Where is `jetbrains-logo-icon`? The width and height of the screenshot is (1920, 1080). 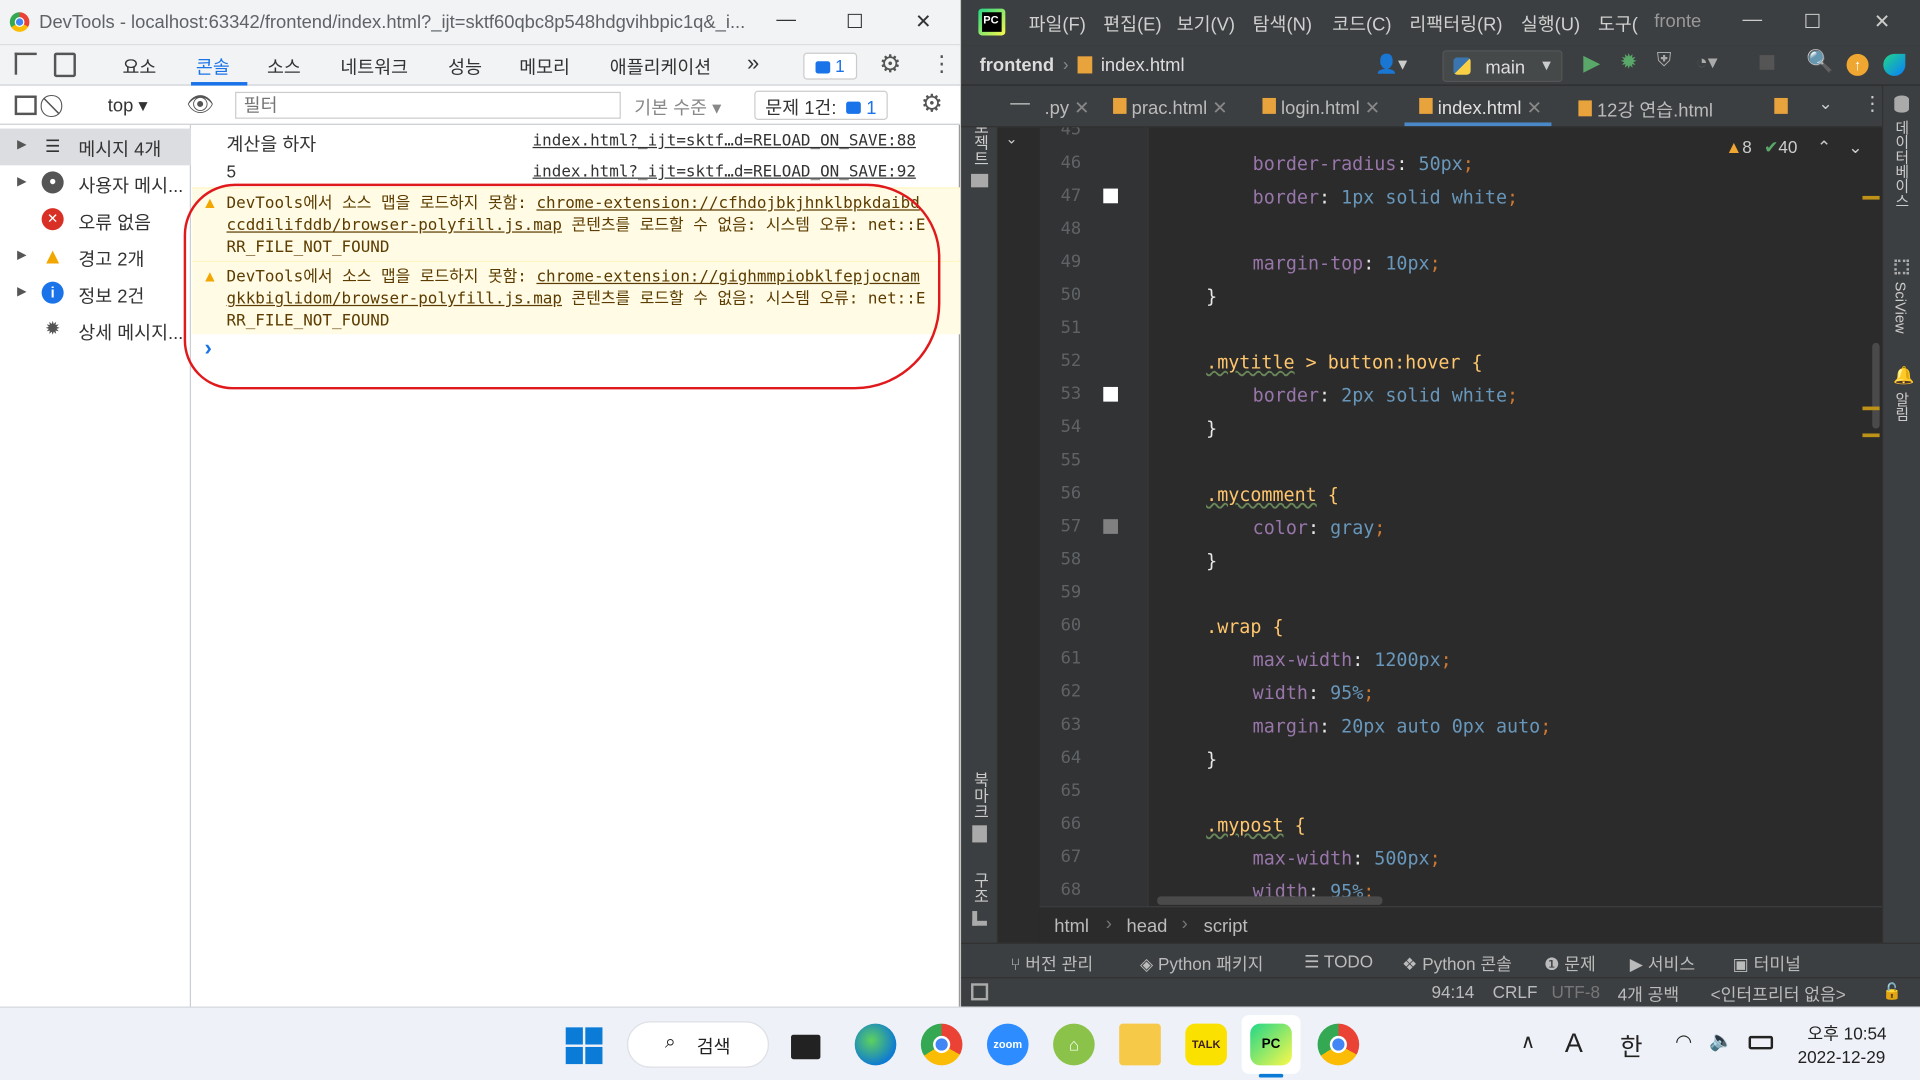 jetbrains-logo-icon is located at coordinates (1894, 64).